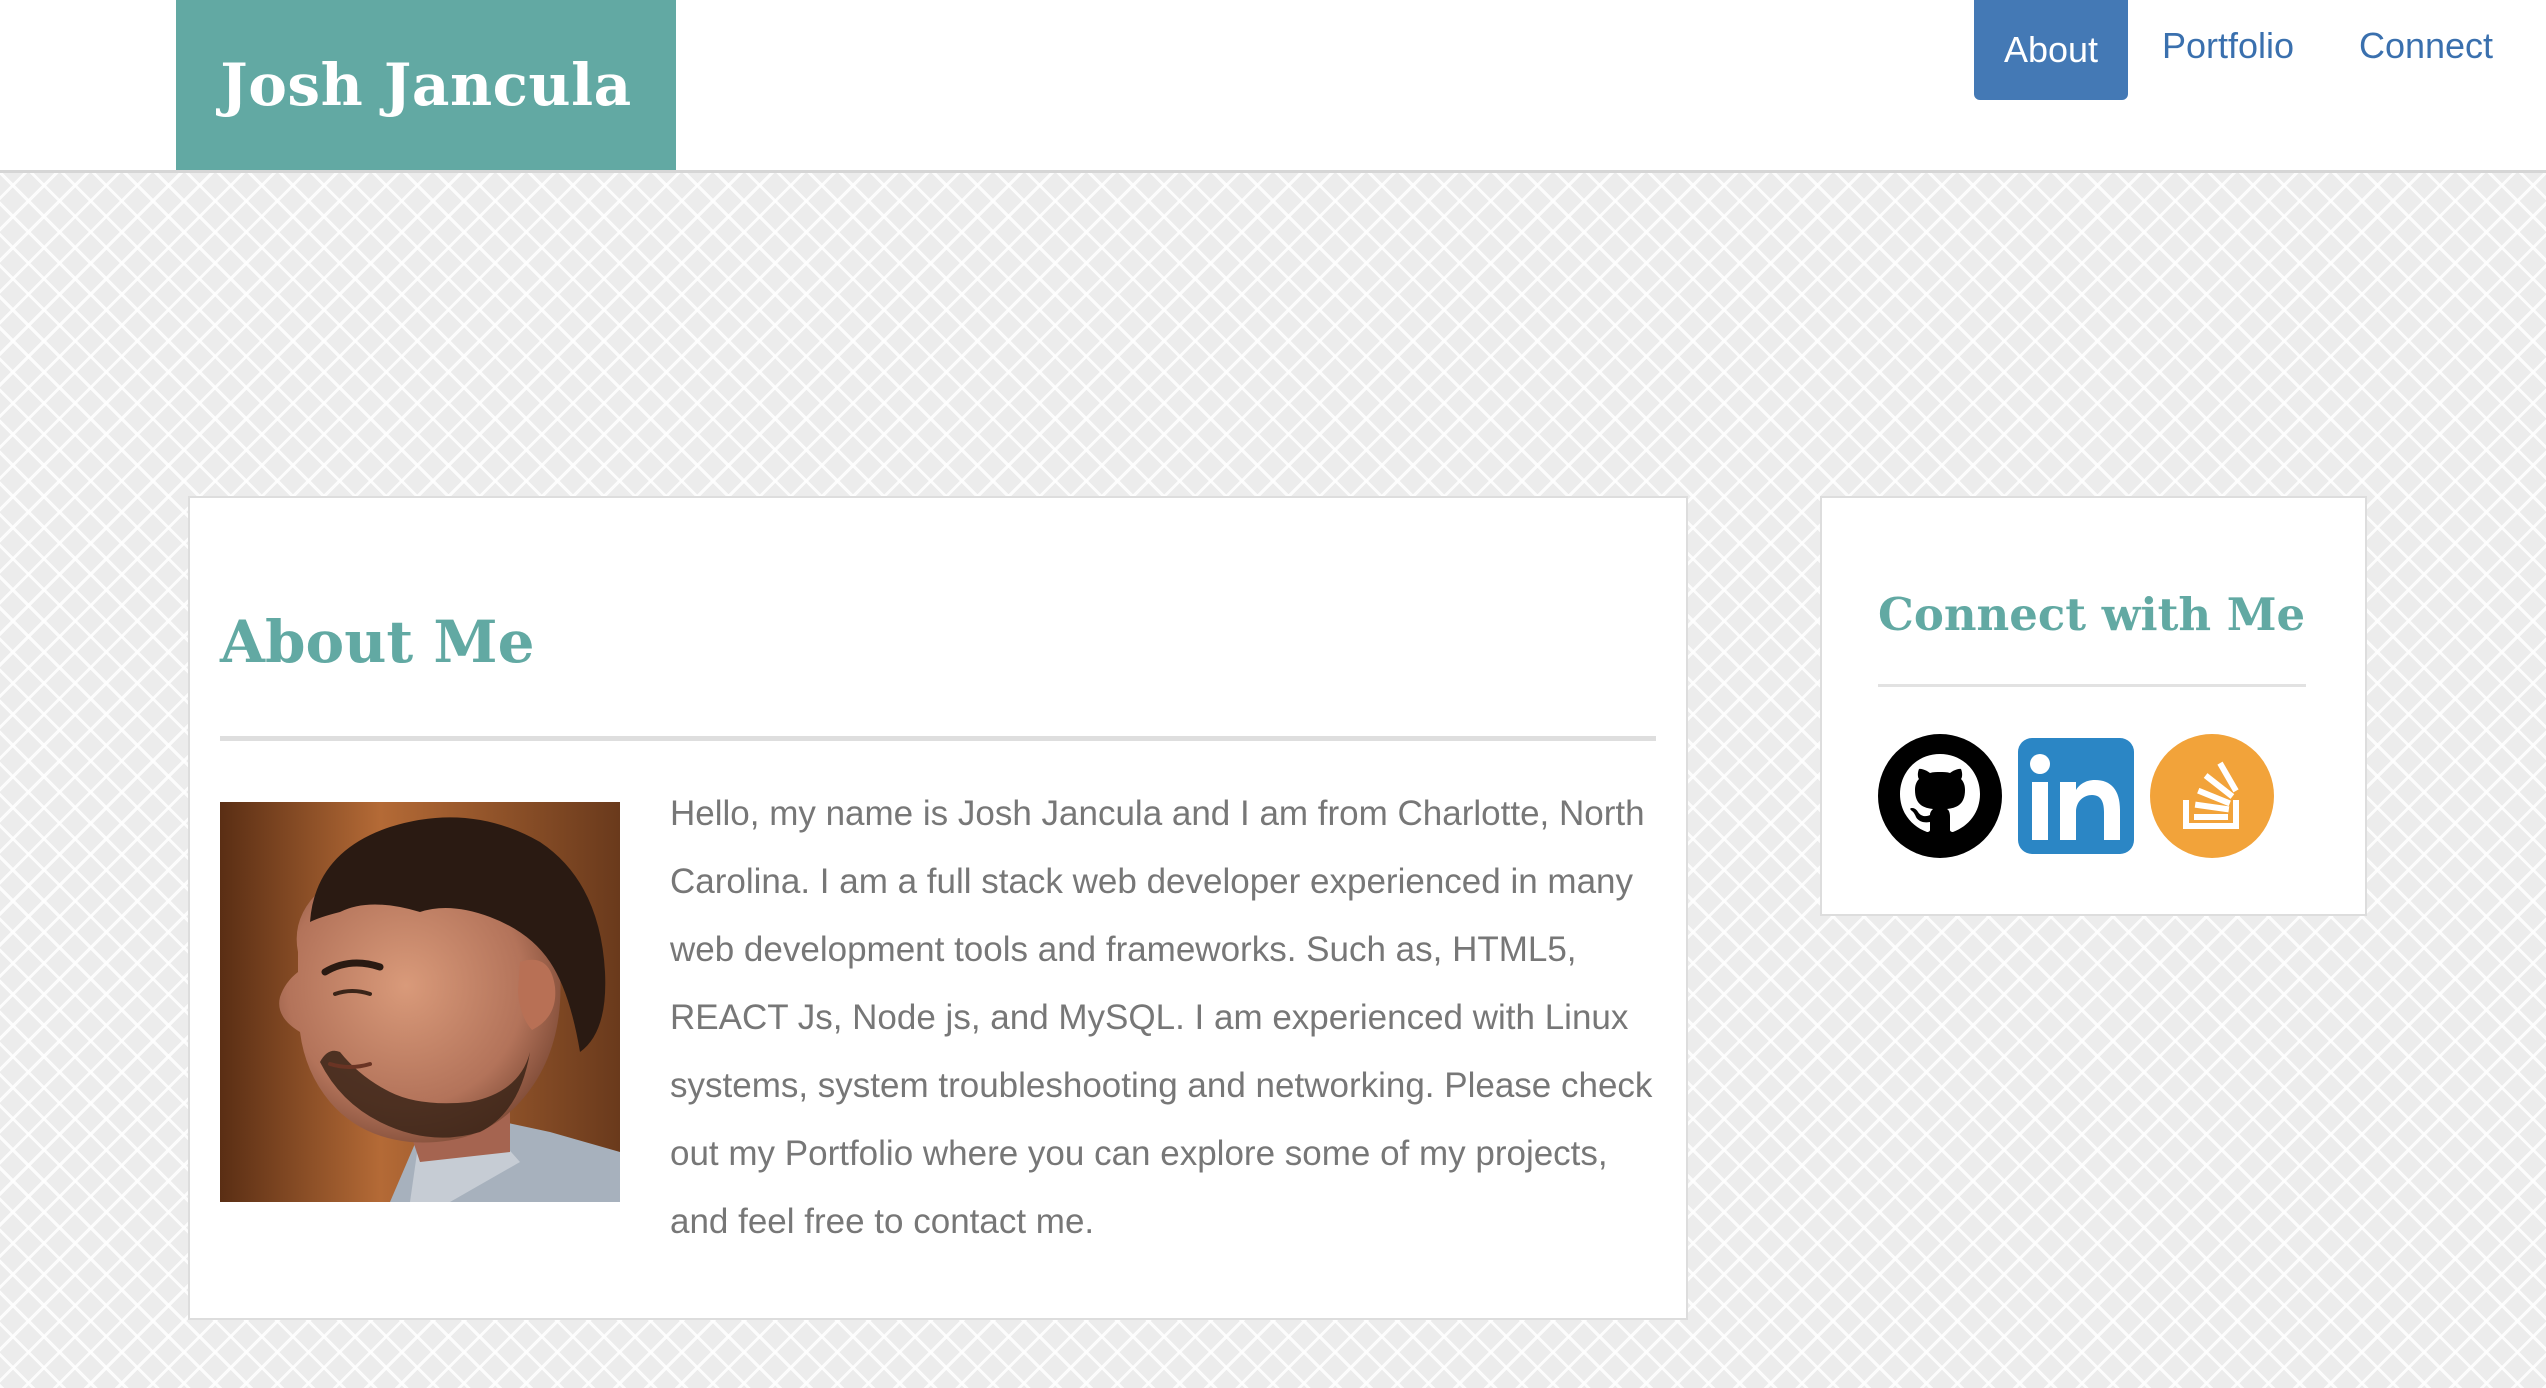  I want to click on nav-portfolio: Portfolio, so click(2228, 46).